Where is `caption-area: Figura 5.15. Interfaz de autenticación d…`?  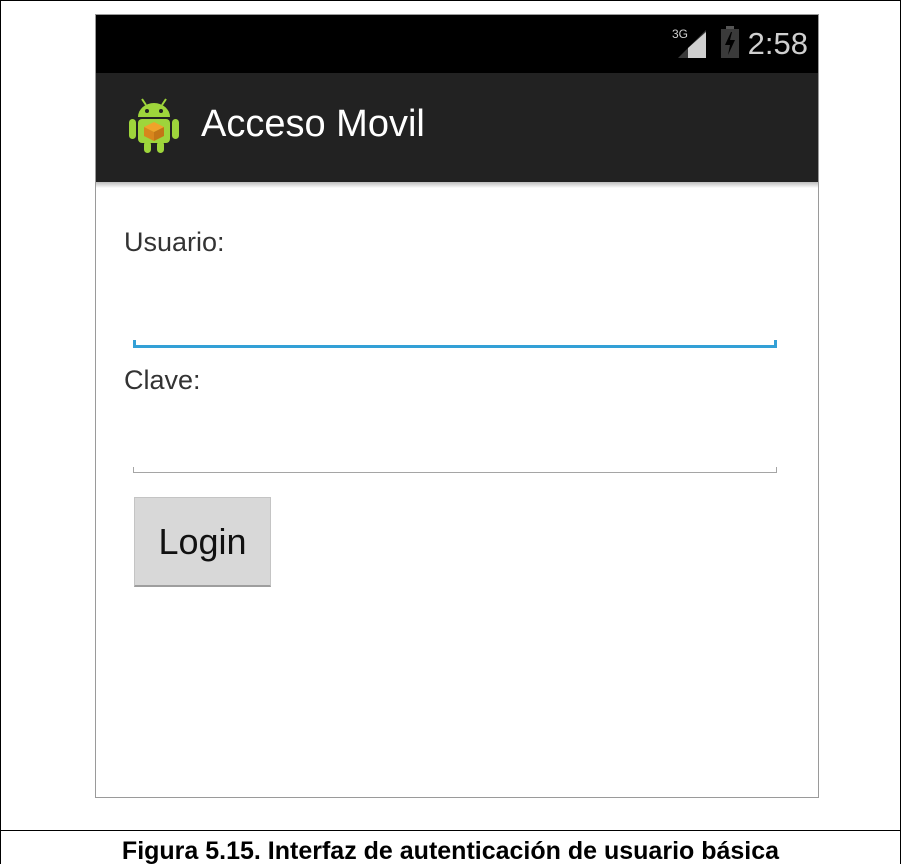
caption-area: Figura 5.15. Interfaz de autenticación d… is located at coordinates (450, 847).